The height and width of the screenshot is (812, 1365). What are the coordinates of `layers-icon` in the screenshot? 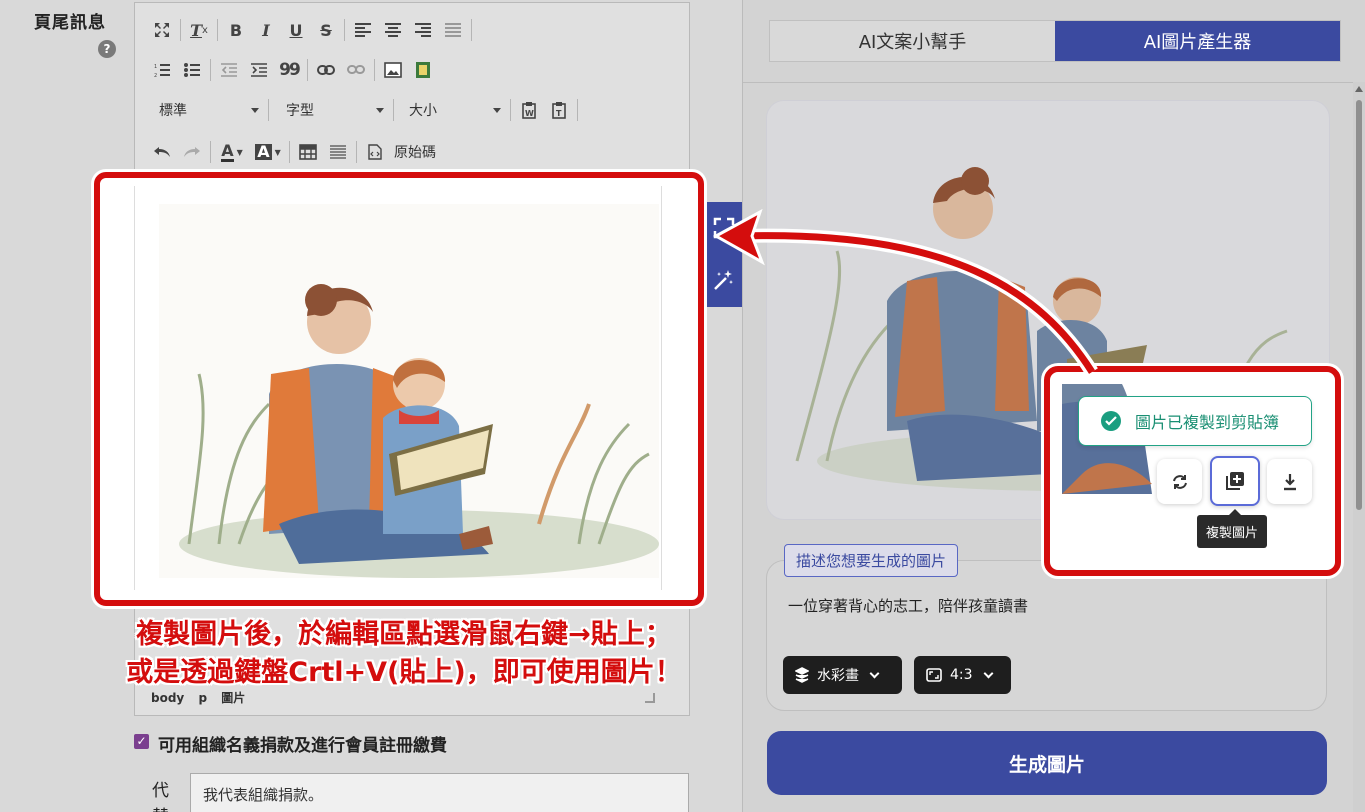 It's located at (802, 675).